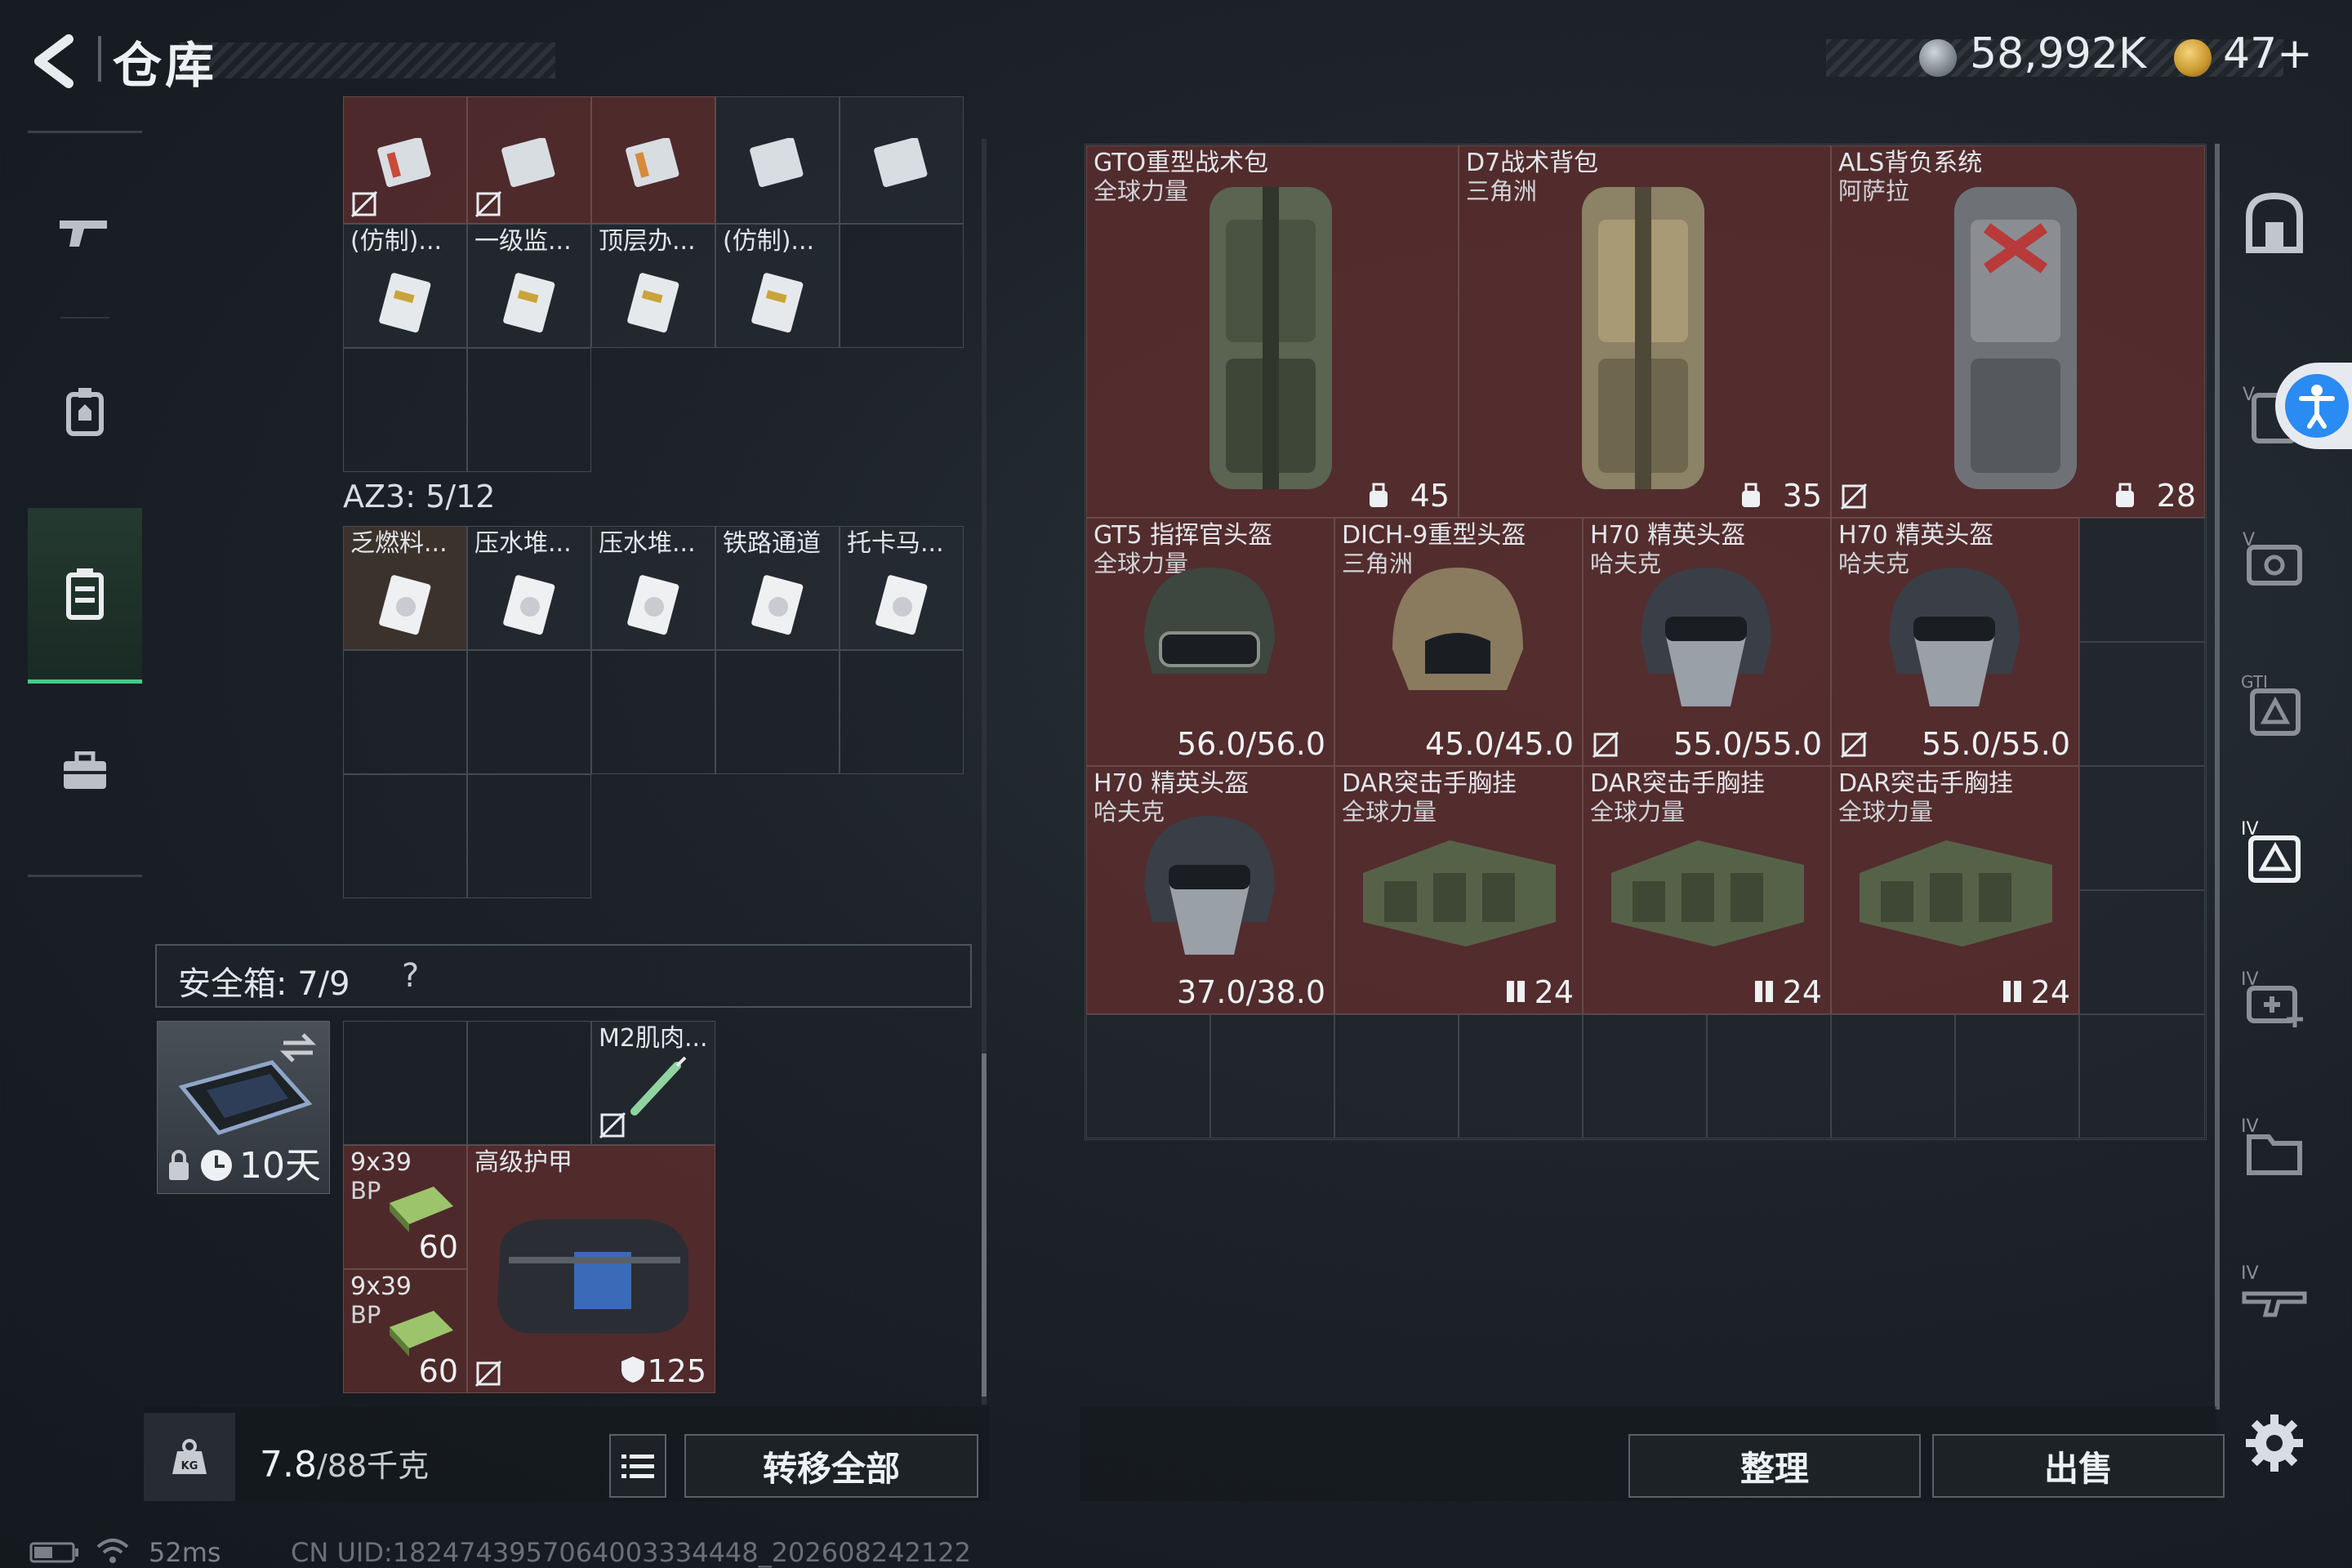  I want to click on nav-storage-tab-v2: V, so click(2274, 559).